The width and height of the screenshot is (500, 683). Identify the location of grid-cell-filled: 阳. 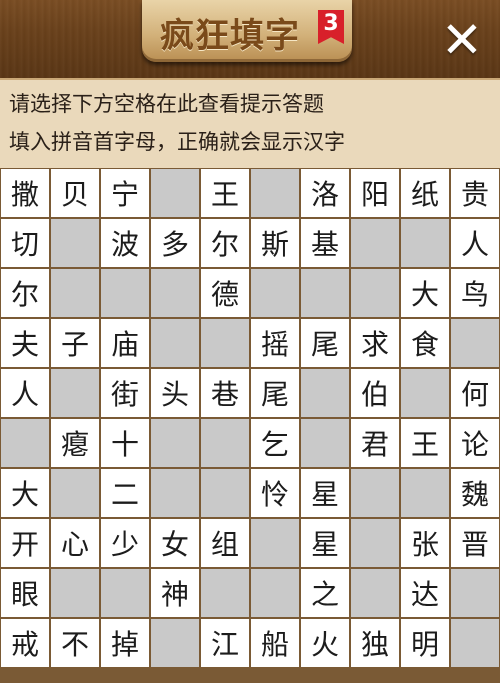
(375, 193).